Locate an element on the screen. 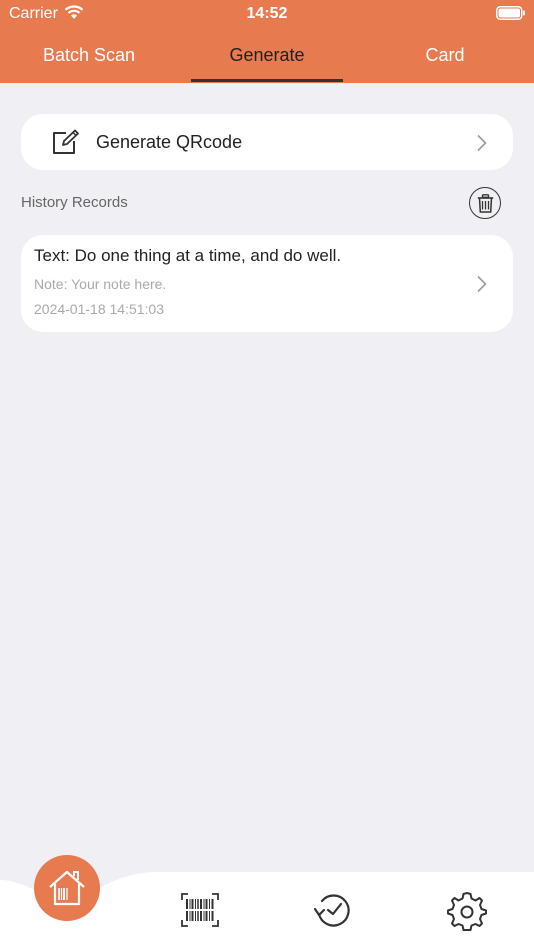 Image resolution: width=534 pixels, height=950 pixels. generate-qrcode-label: Generate QRcode is located at coordinates (169, 142).